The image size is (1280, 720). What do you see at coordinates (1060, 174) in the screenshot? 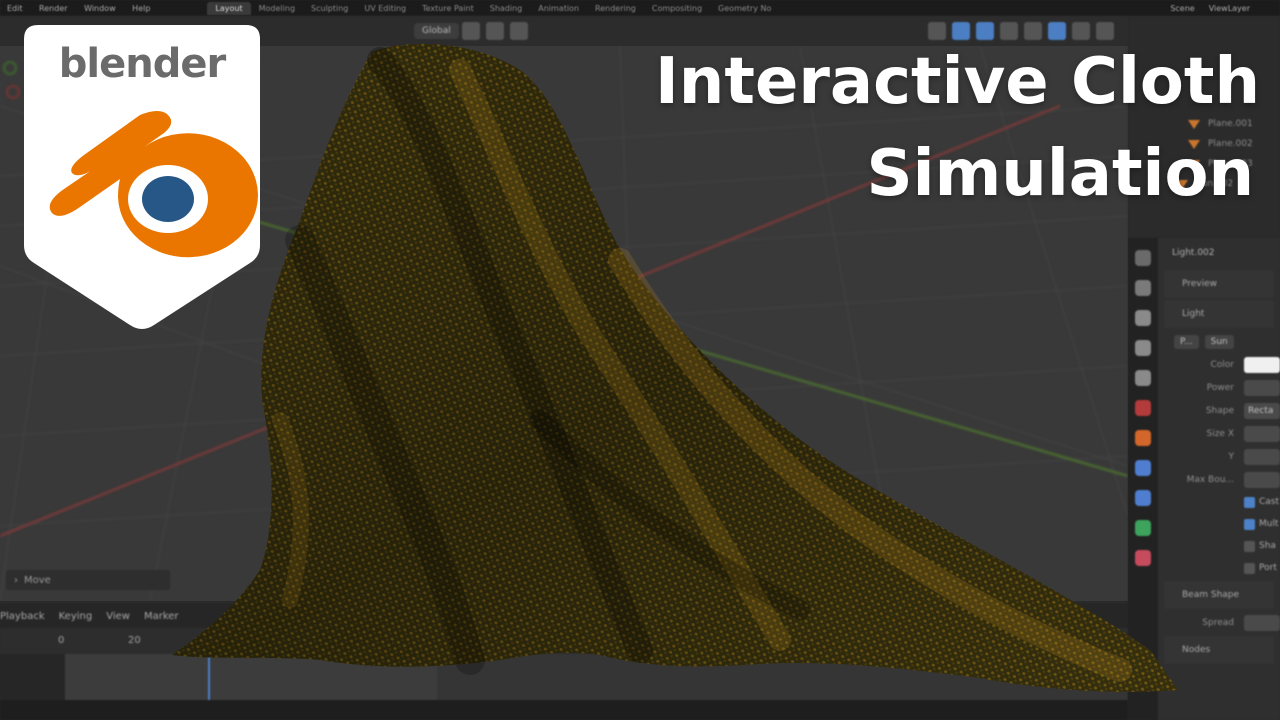
I see `title-line-2: Simulation` at bounding box center [1060, 174].